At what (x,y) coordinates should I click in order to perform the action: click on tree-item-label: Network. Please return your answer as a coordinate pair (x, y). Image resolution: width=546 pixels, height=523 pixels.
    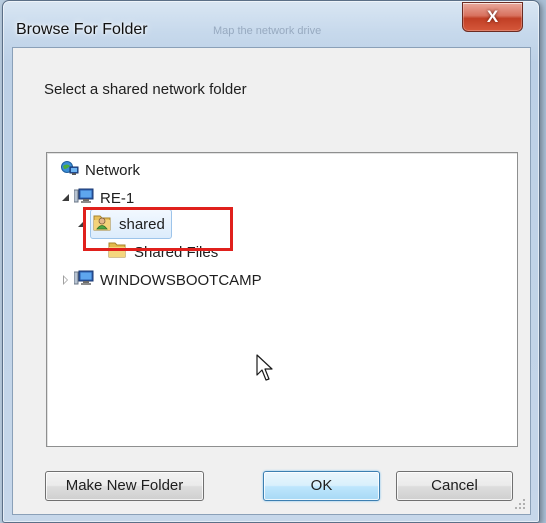
    Looking at the image, I should click on (113, 170).